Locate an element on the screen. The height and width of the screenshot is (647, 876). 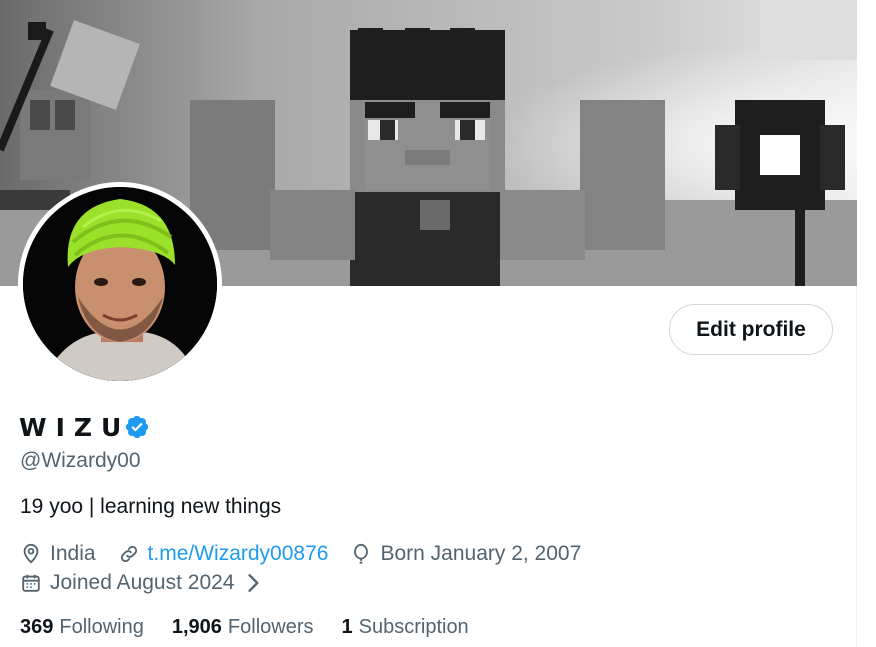
subscription-count: 1 is located at coordinates (347, 627).